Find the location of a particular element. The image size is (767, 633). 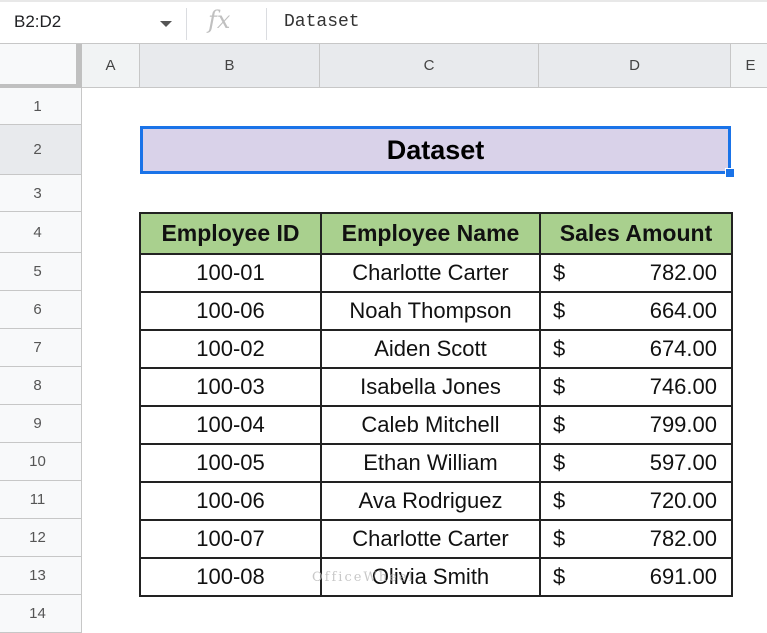

table-row: 100-06 Ava Rodriguez $720.00 is located at coordinates (436, 501).